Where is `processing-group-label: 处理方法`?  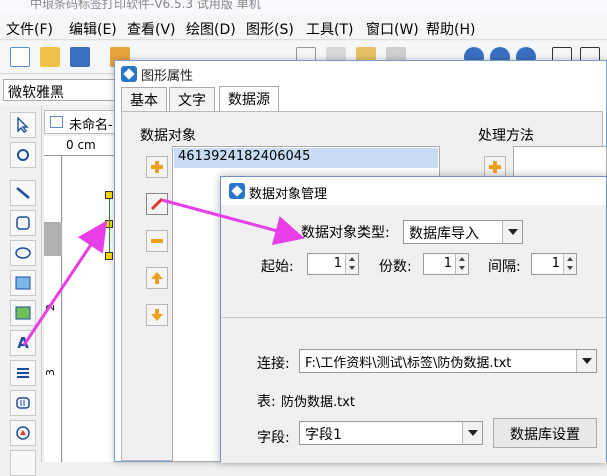 processing-group-label: 处理方法 is located at coordinates (506, 136).